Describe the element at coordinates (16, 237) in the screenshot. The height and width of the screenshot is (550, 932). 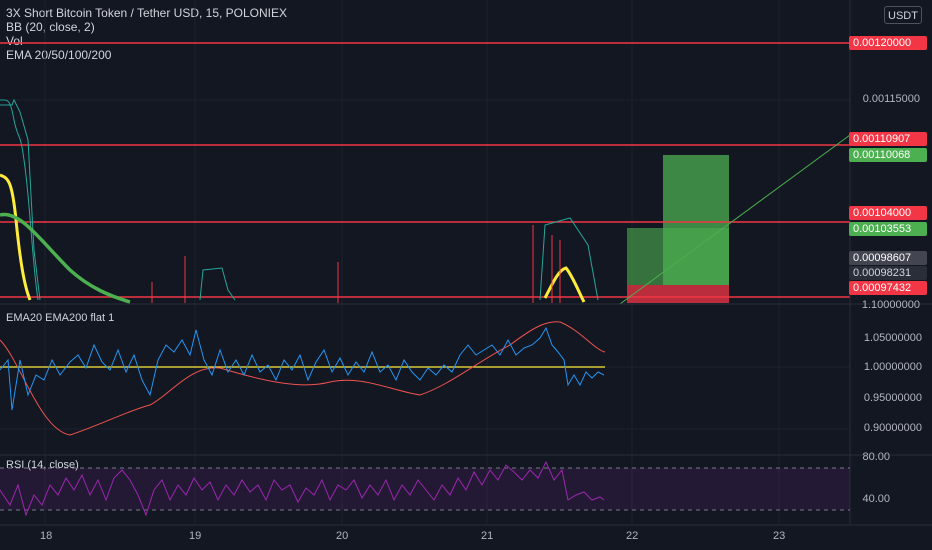
I see `ema-yellow` at that location.